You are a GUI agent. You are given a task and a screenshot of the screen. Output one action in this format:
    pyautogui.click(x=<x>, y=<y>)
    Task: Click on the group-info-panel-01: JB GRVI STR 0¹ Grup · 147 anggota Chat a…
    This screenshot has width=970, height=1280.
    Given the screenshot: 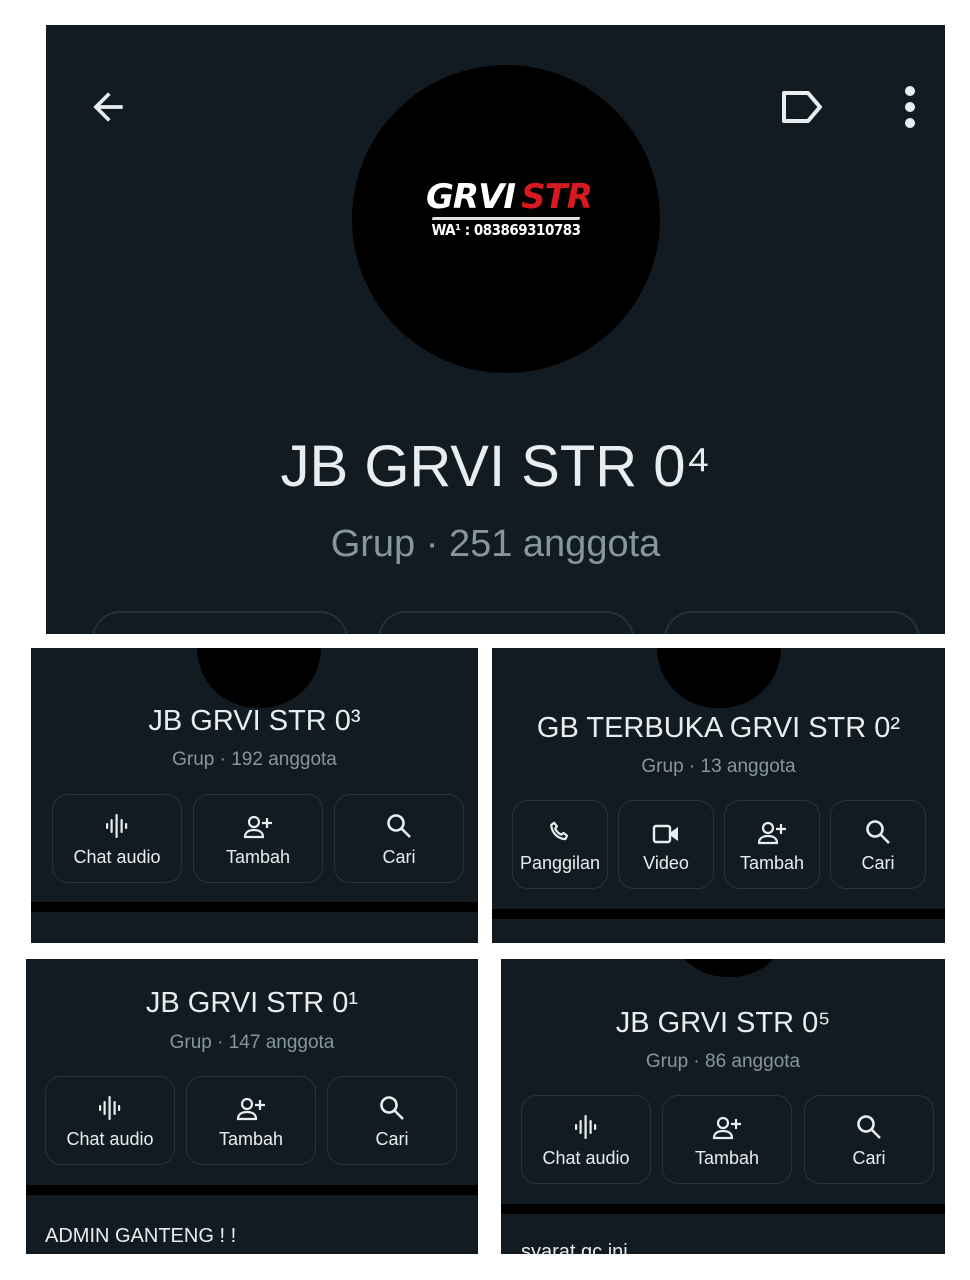 What is the action you would take?
    pyautogui.click(x=252, y=1106)
    